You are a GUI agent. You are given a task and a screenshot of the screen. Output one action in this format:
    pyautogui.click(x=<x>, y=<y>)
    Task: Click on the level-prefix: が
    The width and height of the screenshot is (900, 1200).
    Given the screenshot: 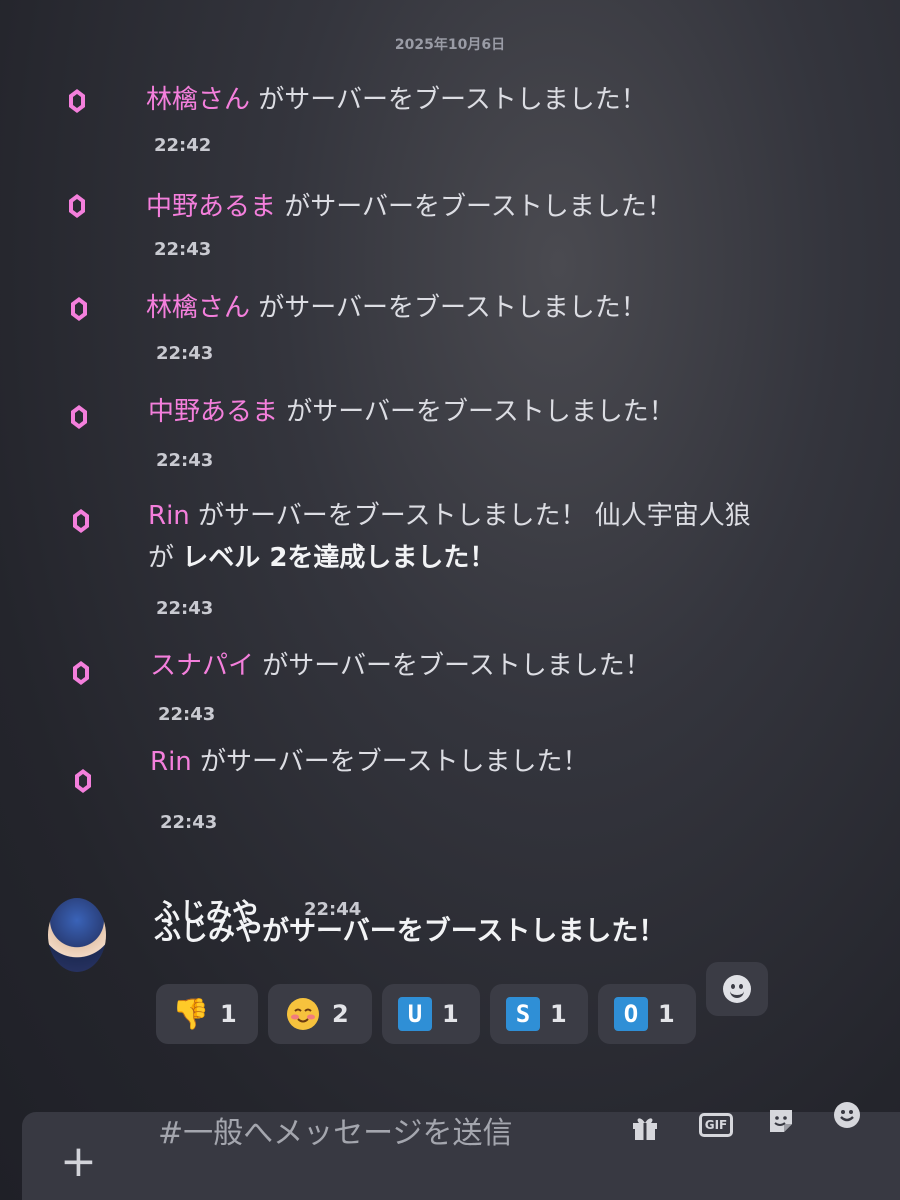 What is the action you would take?
    pyautogui.click(x=165, y=558)
    